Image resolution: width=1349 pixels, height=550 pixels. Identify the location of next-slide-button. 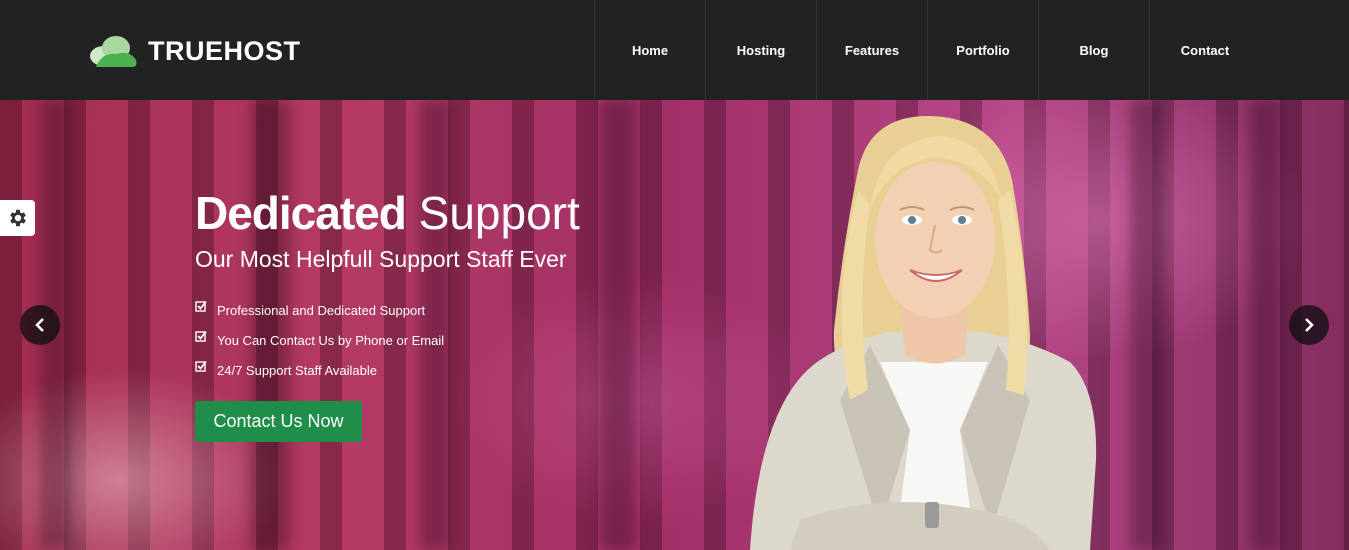
(1309, 325).